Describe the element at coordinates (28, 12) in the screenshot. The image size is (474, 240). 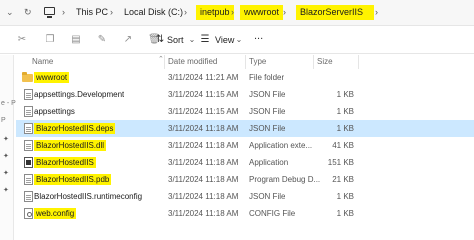
I see `refresh-icon: ↻` at that location.